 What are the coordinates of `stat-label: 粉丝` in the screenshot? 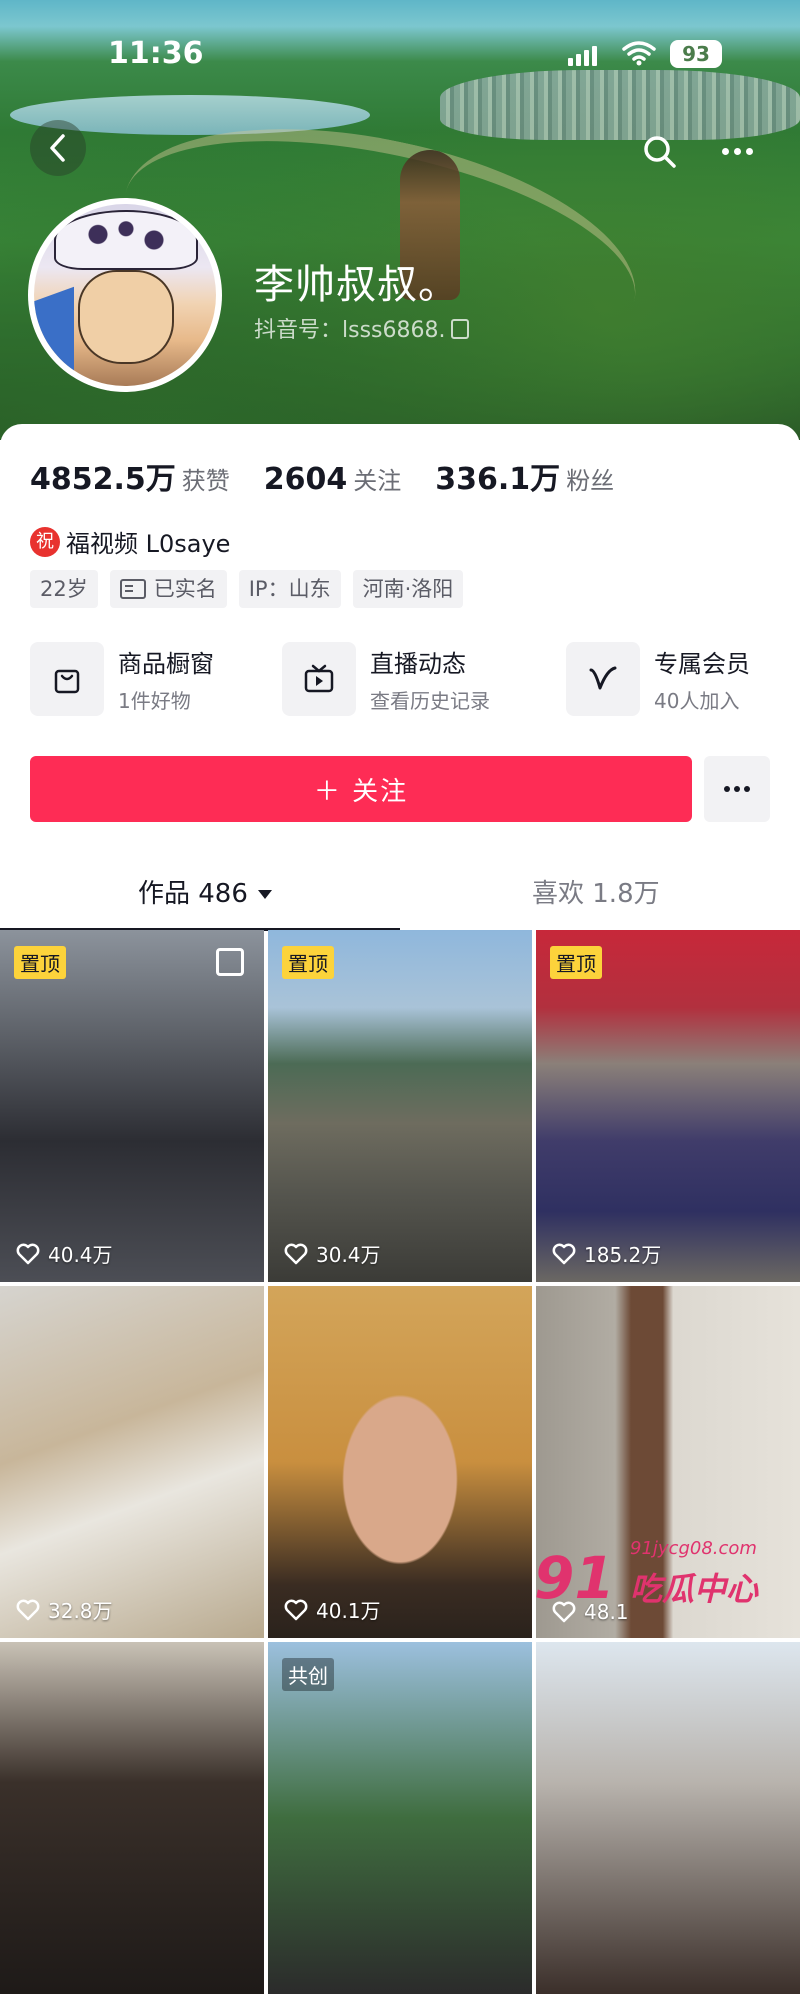 It's located at (590, 481).